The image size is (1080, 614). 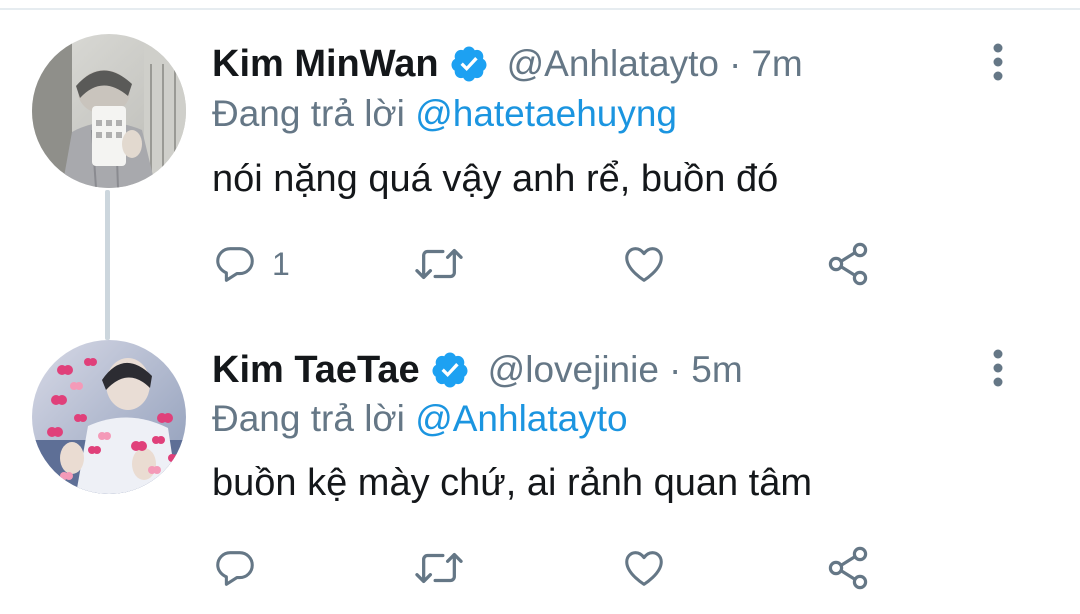 What do you see at coordinates (512, 483) in the screenshot?
I see `tweet-text: buồn kệ mày chứ, ai rảnh quan tâm` at bounding box center [512, 483].